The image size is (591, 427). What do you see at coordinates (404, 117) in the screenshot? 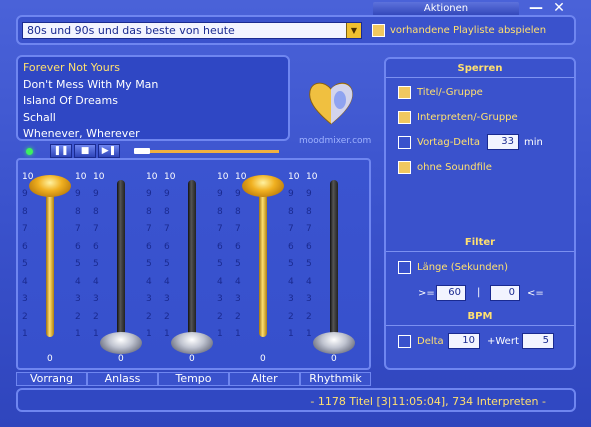
I see `interpreten-gruppe-checkbox` at bounding box center [404, 117].